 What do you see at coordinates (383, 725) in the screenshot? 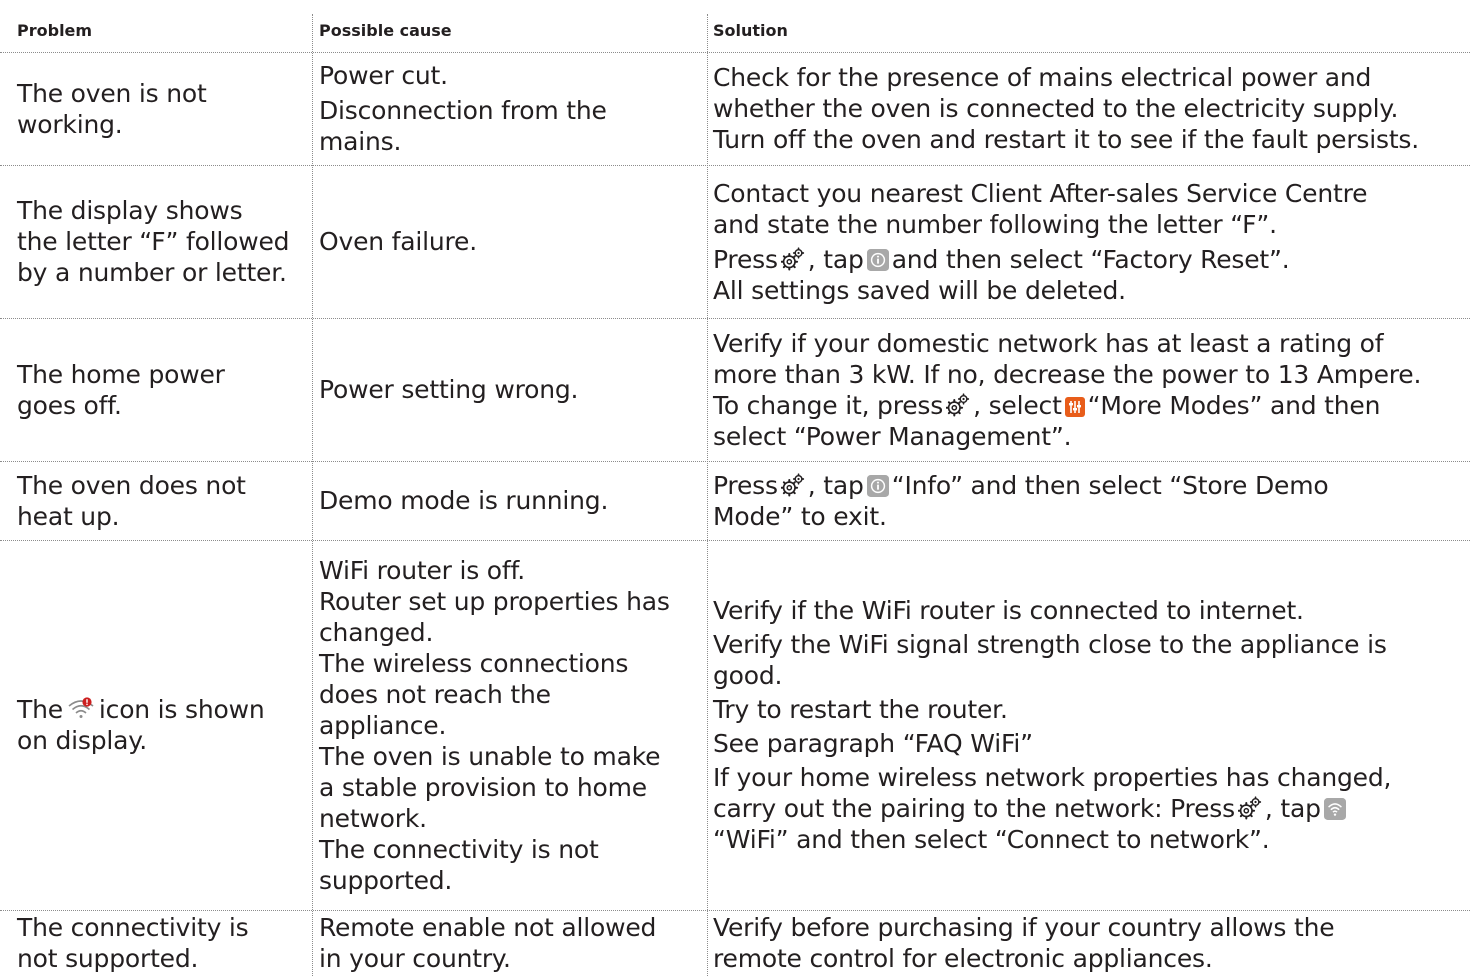
I see `cause-text: appliance.` at bounding box center [383, 725].